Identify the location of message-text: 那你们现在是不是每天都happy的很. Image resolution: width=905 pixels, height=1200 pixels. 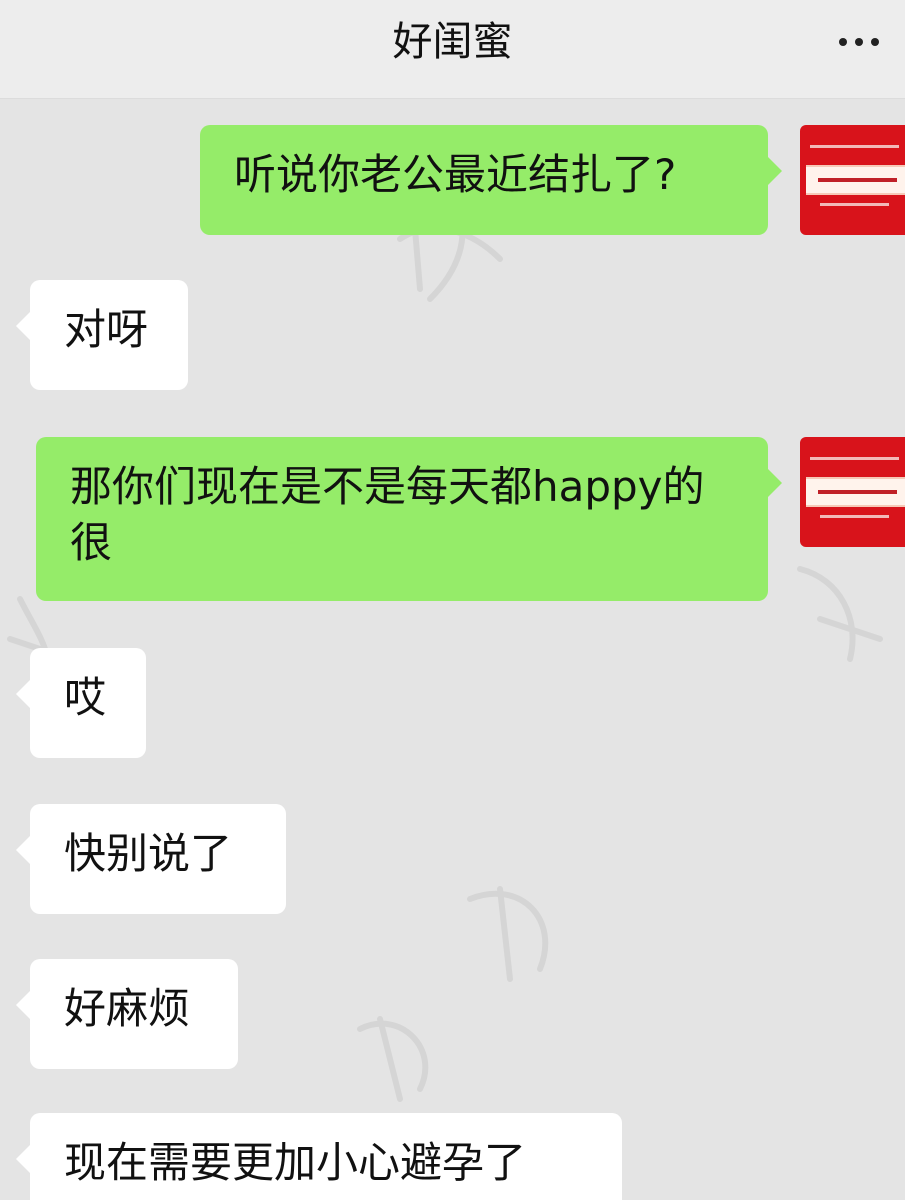
(387, 514).